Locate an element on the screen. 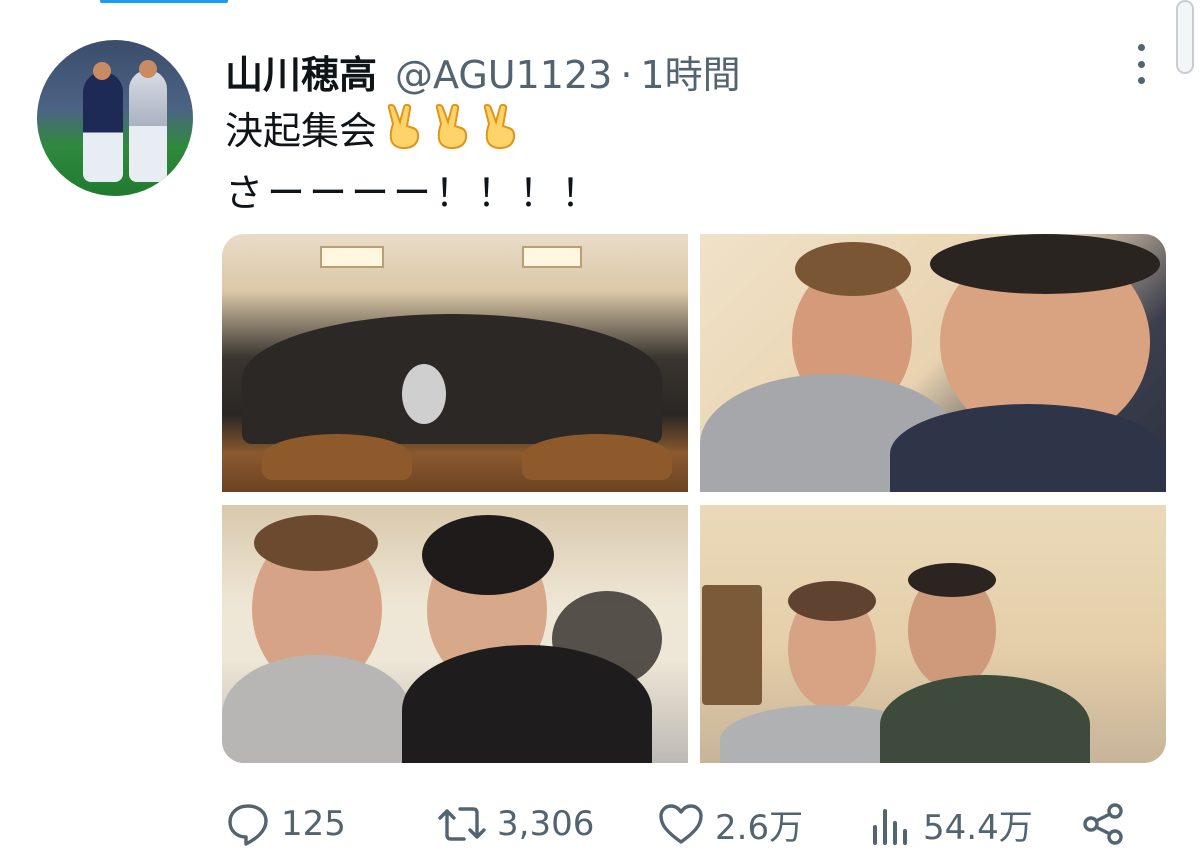  tweet-text-1: 決起集会 is located at coordinates (301, 131).